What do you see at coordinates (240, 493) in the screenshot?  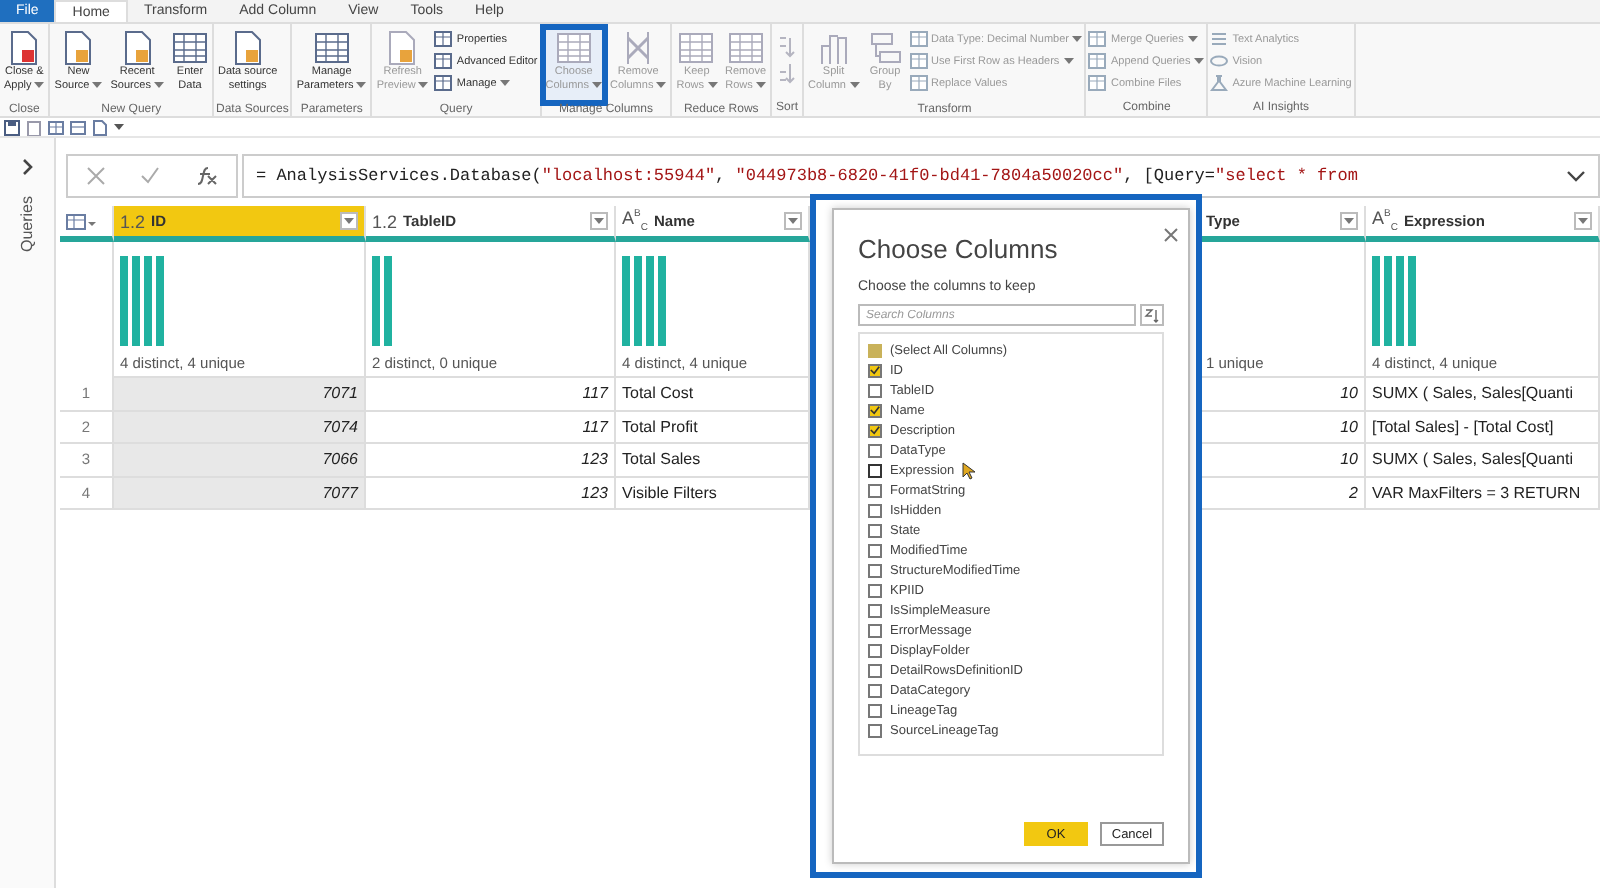 I see `table-cell: 7077` at bounding box center [240, 493].